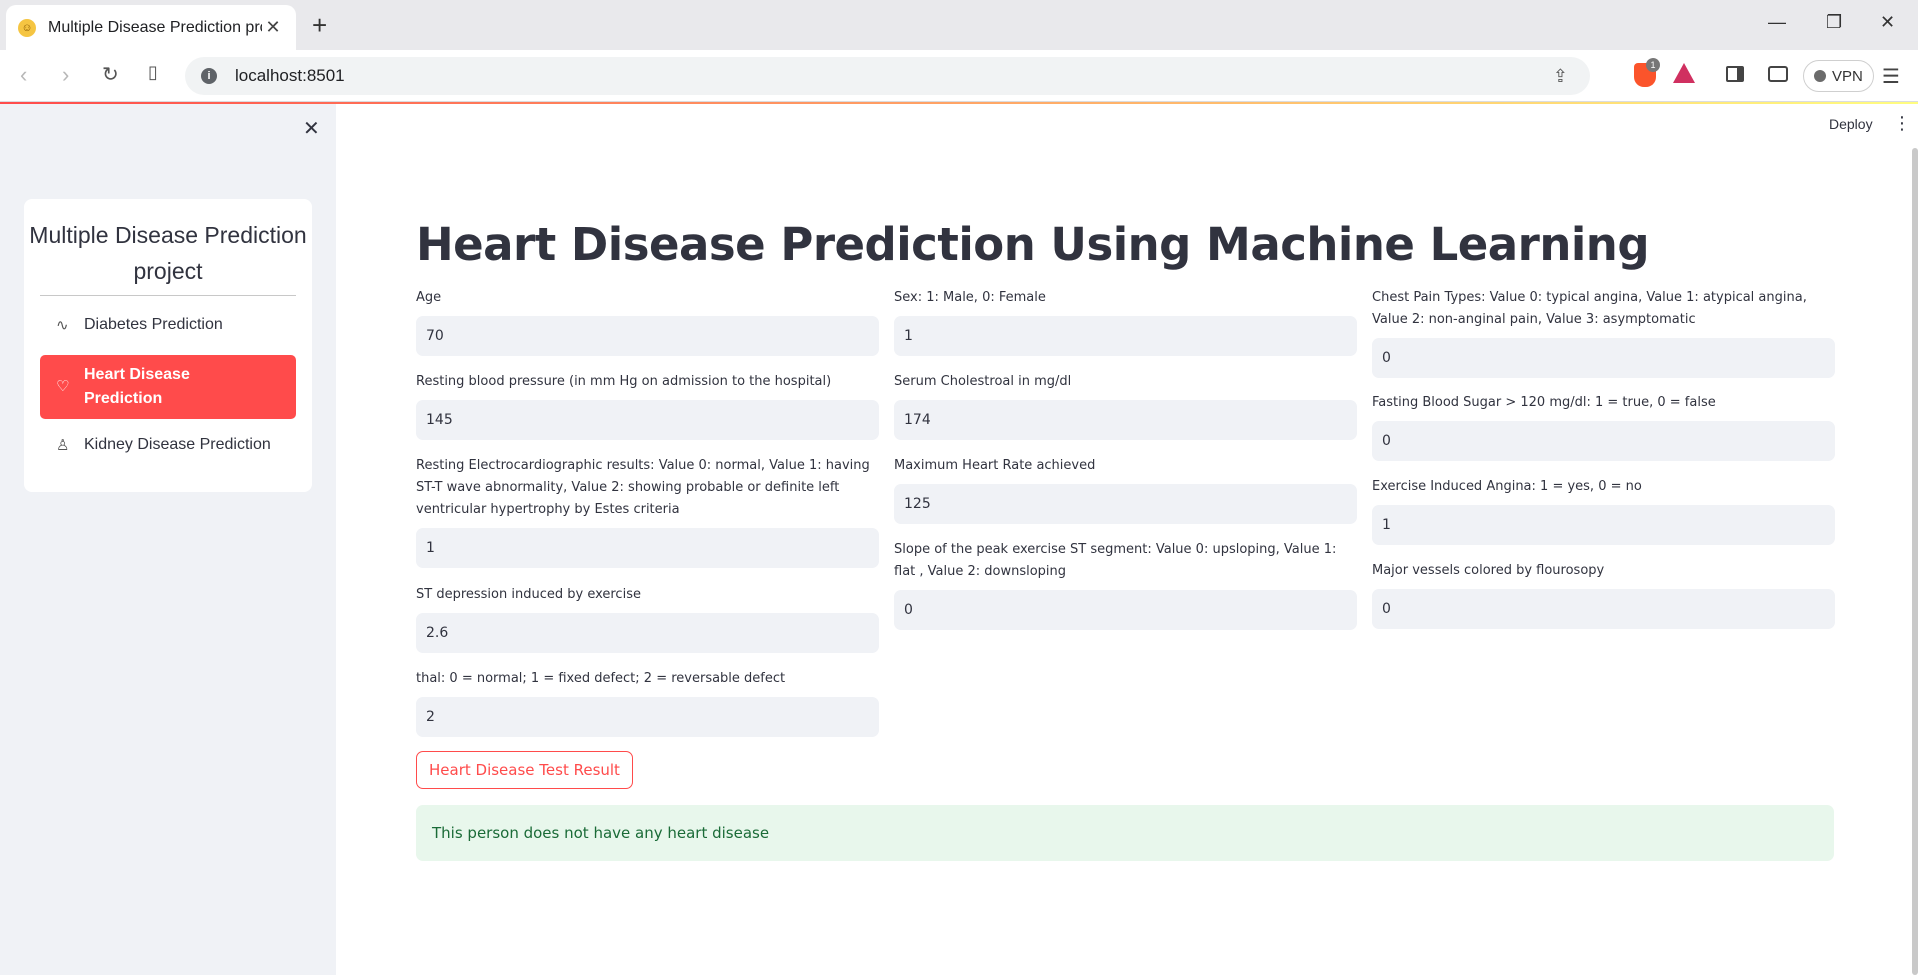  I want to click on browser-toolbar: ‹ › ↻ ▯ i localhost:8501 ⇪ 1 VPN ☰, so click(959, 76).